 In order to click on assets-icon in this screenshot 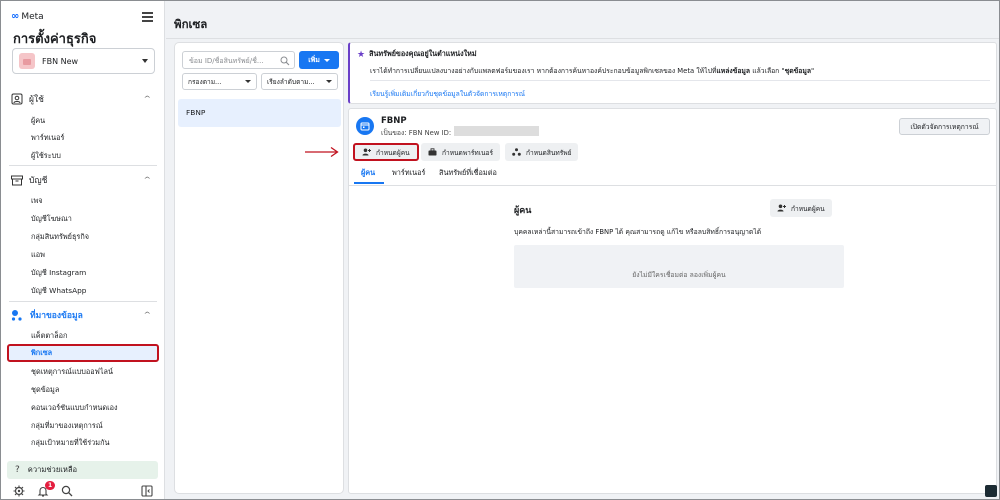, I will do `click(516, 152)`.